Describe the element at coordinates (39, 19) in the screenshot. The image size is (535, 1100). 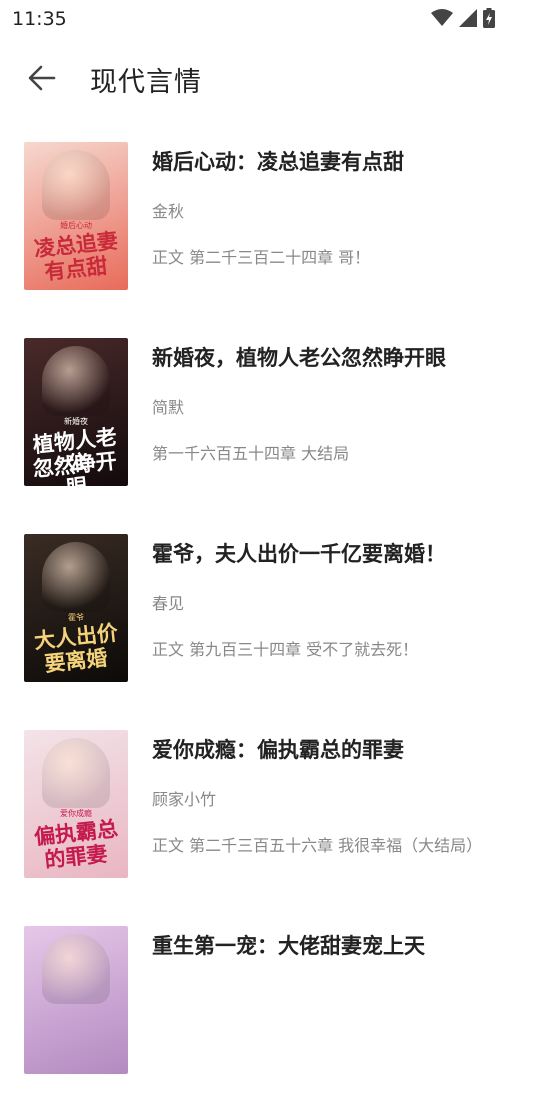
I see `status-time: 11:35` at that location.